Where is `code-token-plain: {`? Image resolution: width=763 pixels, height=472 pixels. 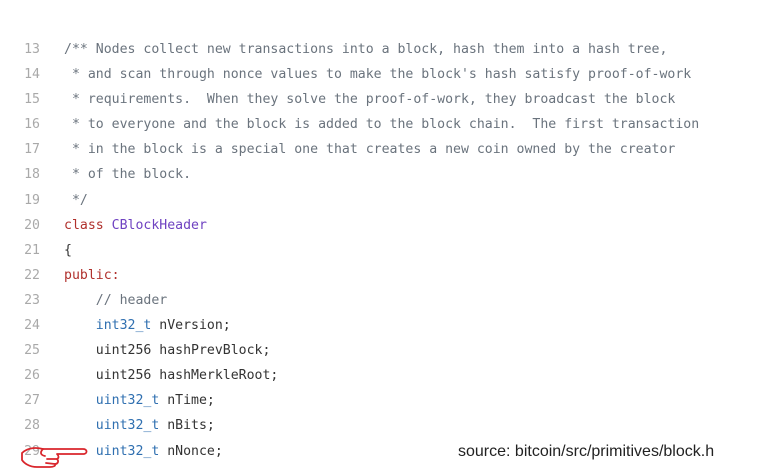 code-token-plain: { is located at coordinates (68, 250).